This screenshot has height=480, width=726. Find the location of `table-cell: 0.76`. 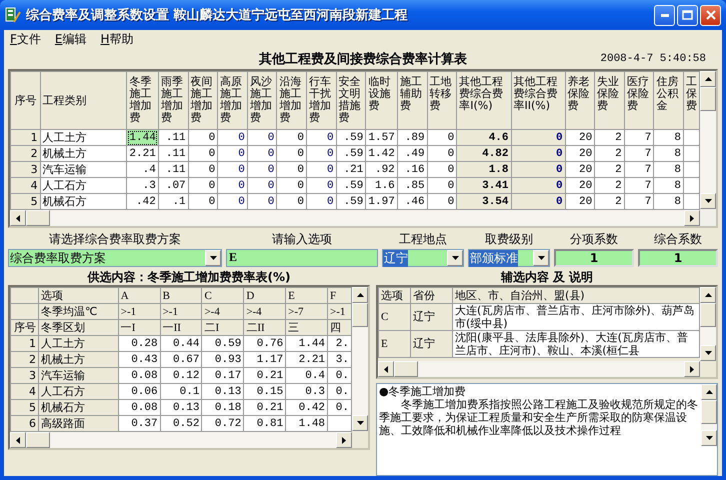

table-cell: 0.76 is located at coordinates (265, 344).